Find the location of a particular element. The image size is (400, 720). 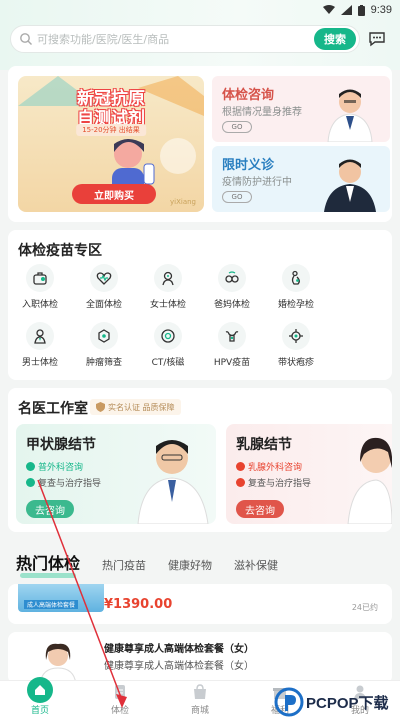

product-price: ¥1390.00 is located at coordinates (138, 604).